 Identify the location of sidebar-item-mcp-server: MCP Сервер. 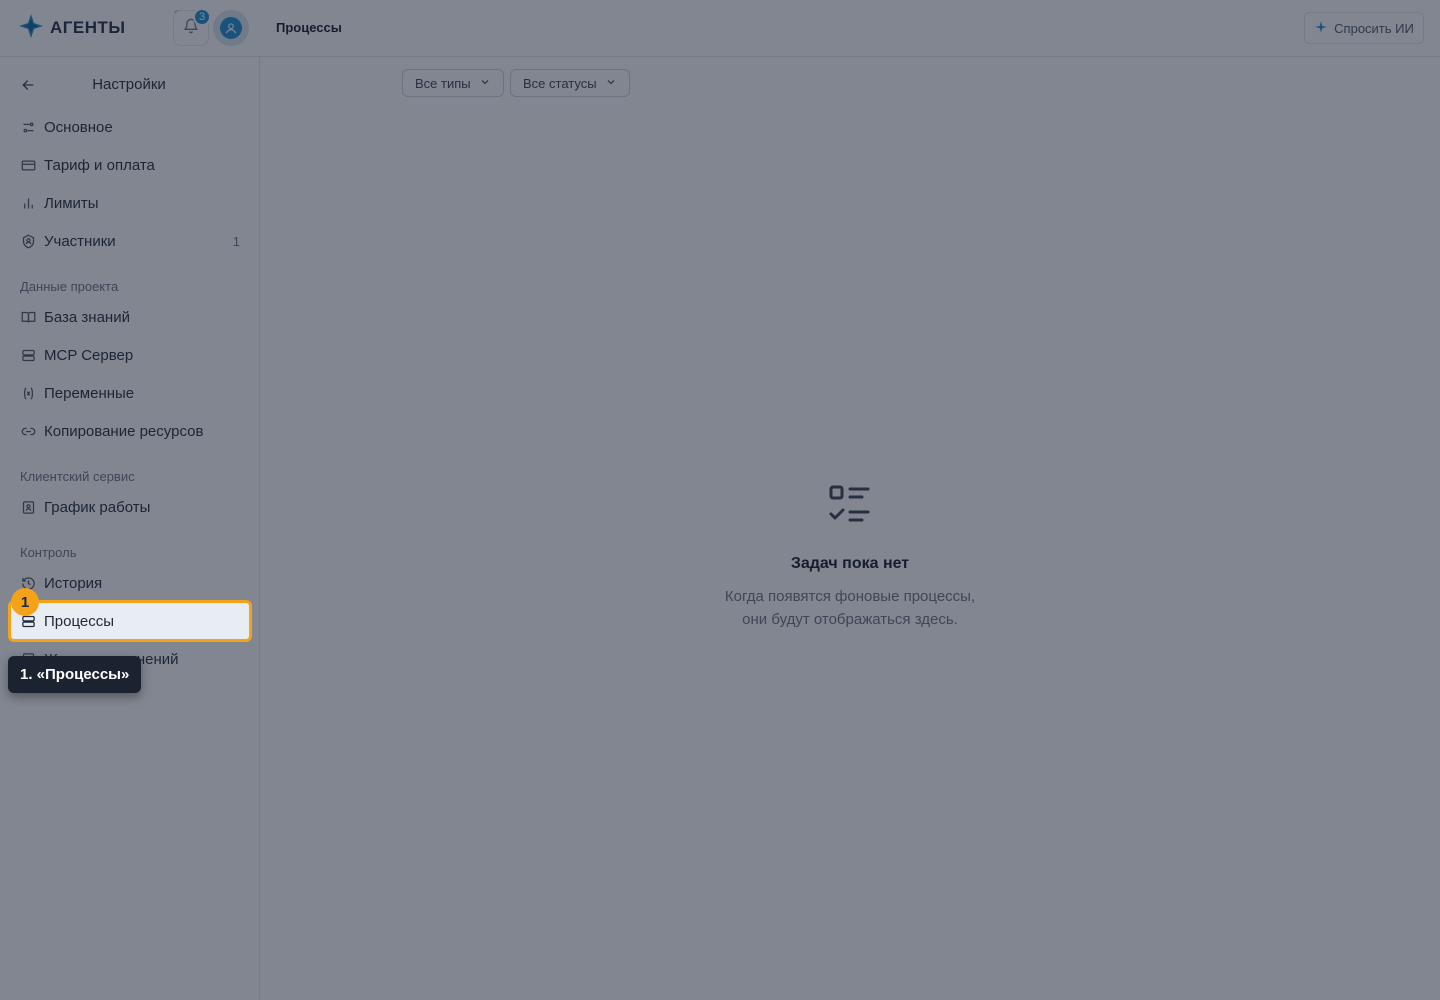
(130, 355).